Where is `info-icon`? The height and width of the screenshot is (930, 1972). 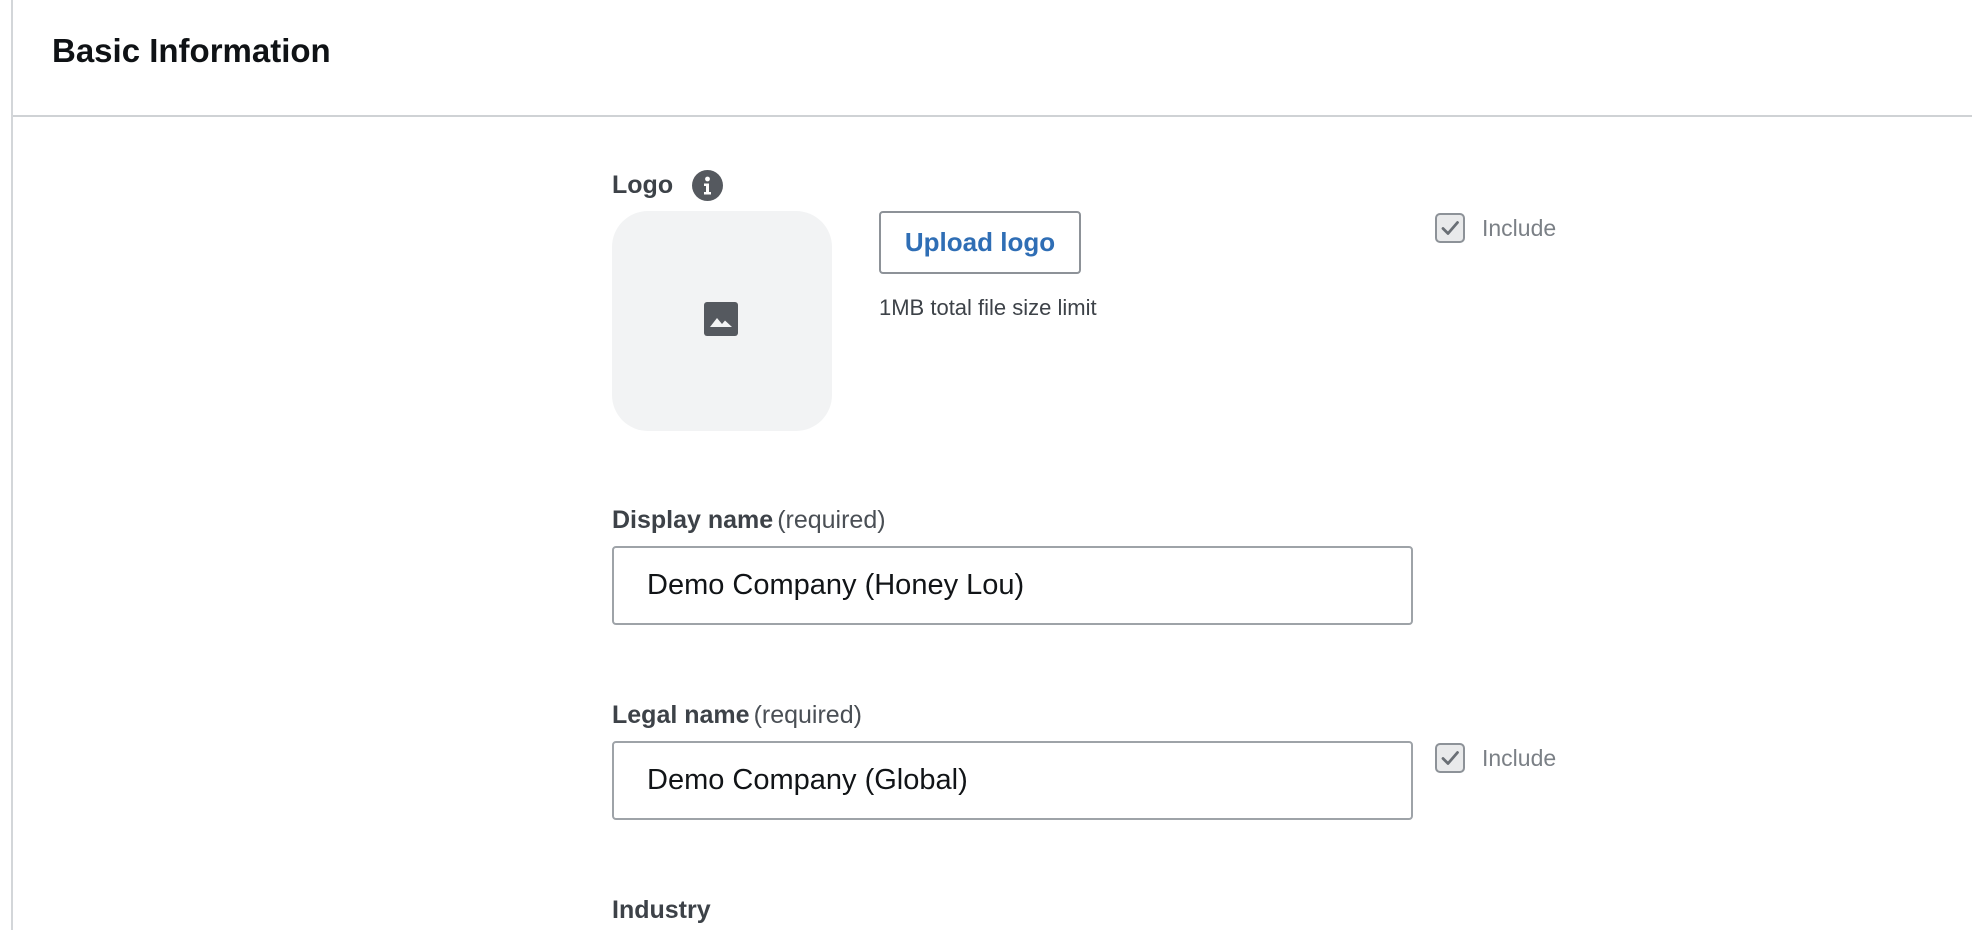
info-icon is located at coordinates (707, 185).